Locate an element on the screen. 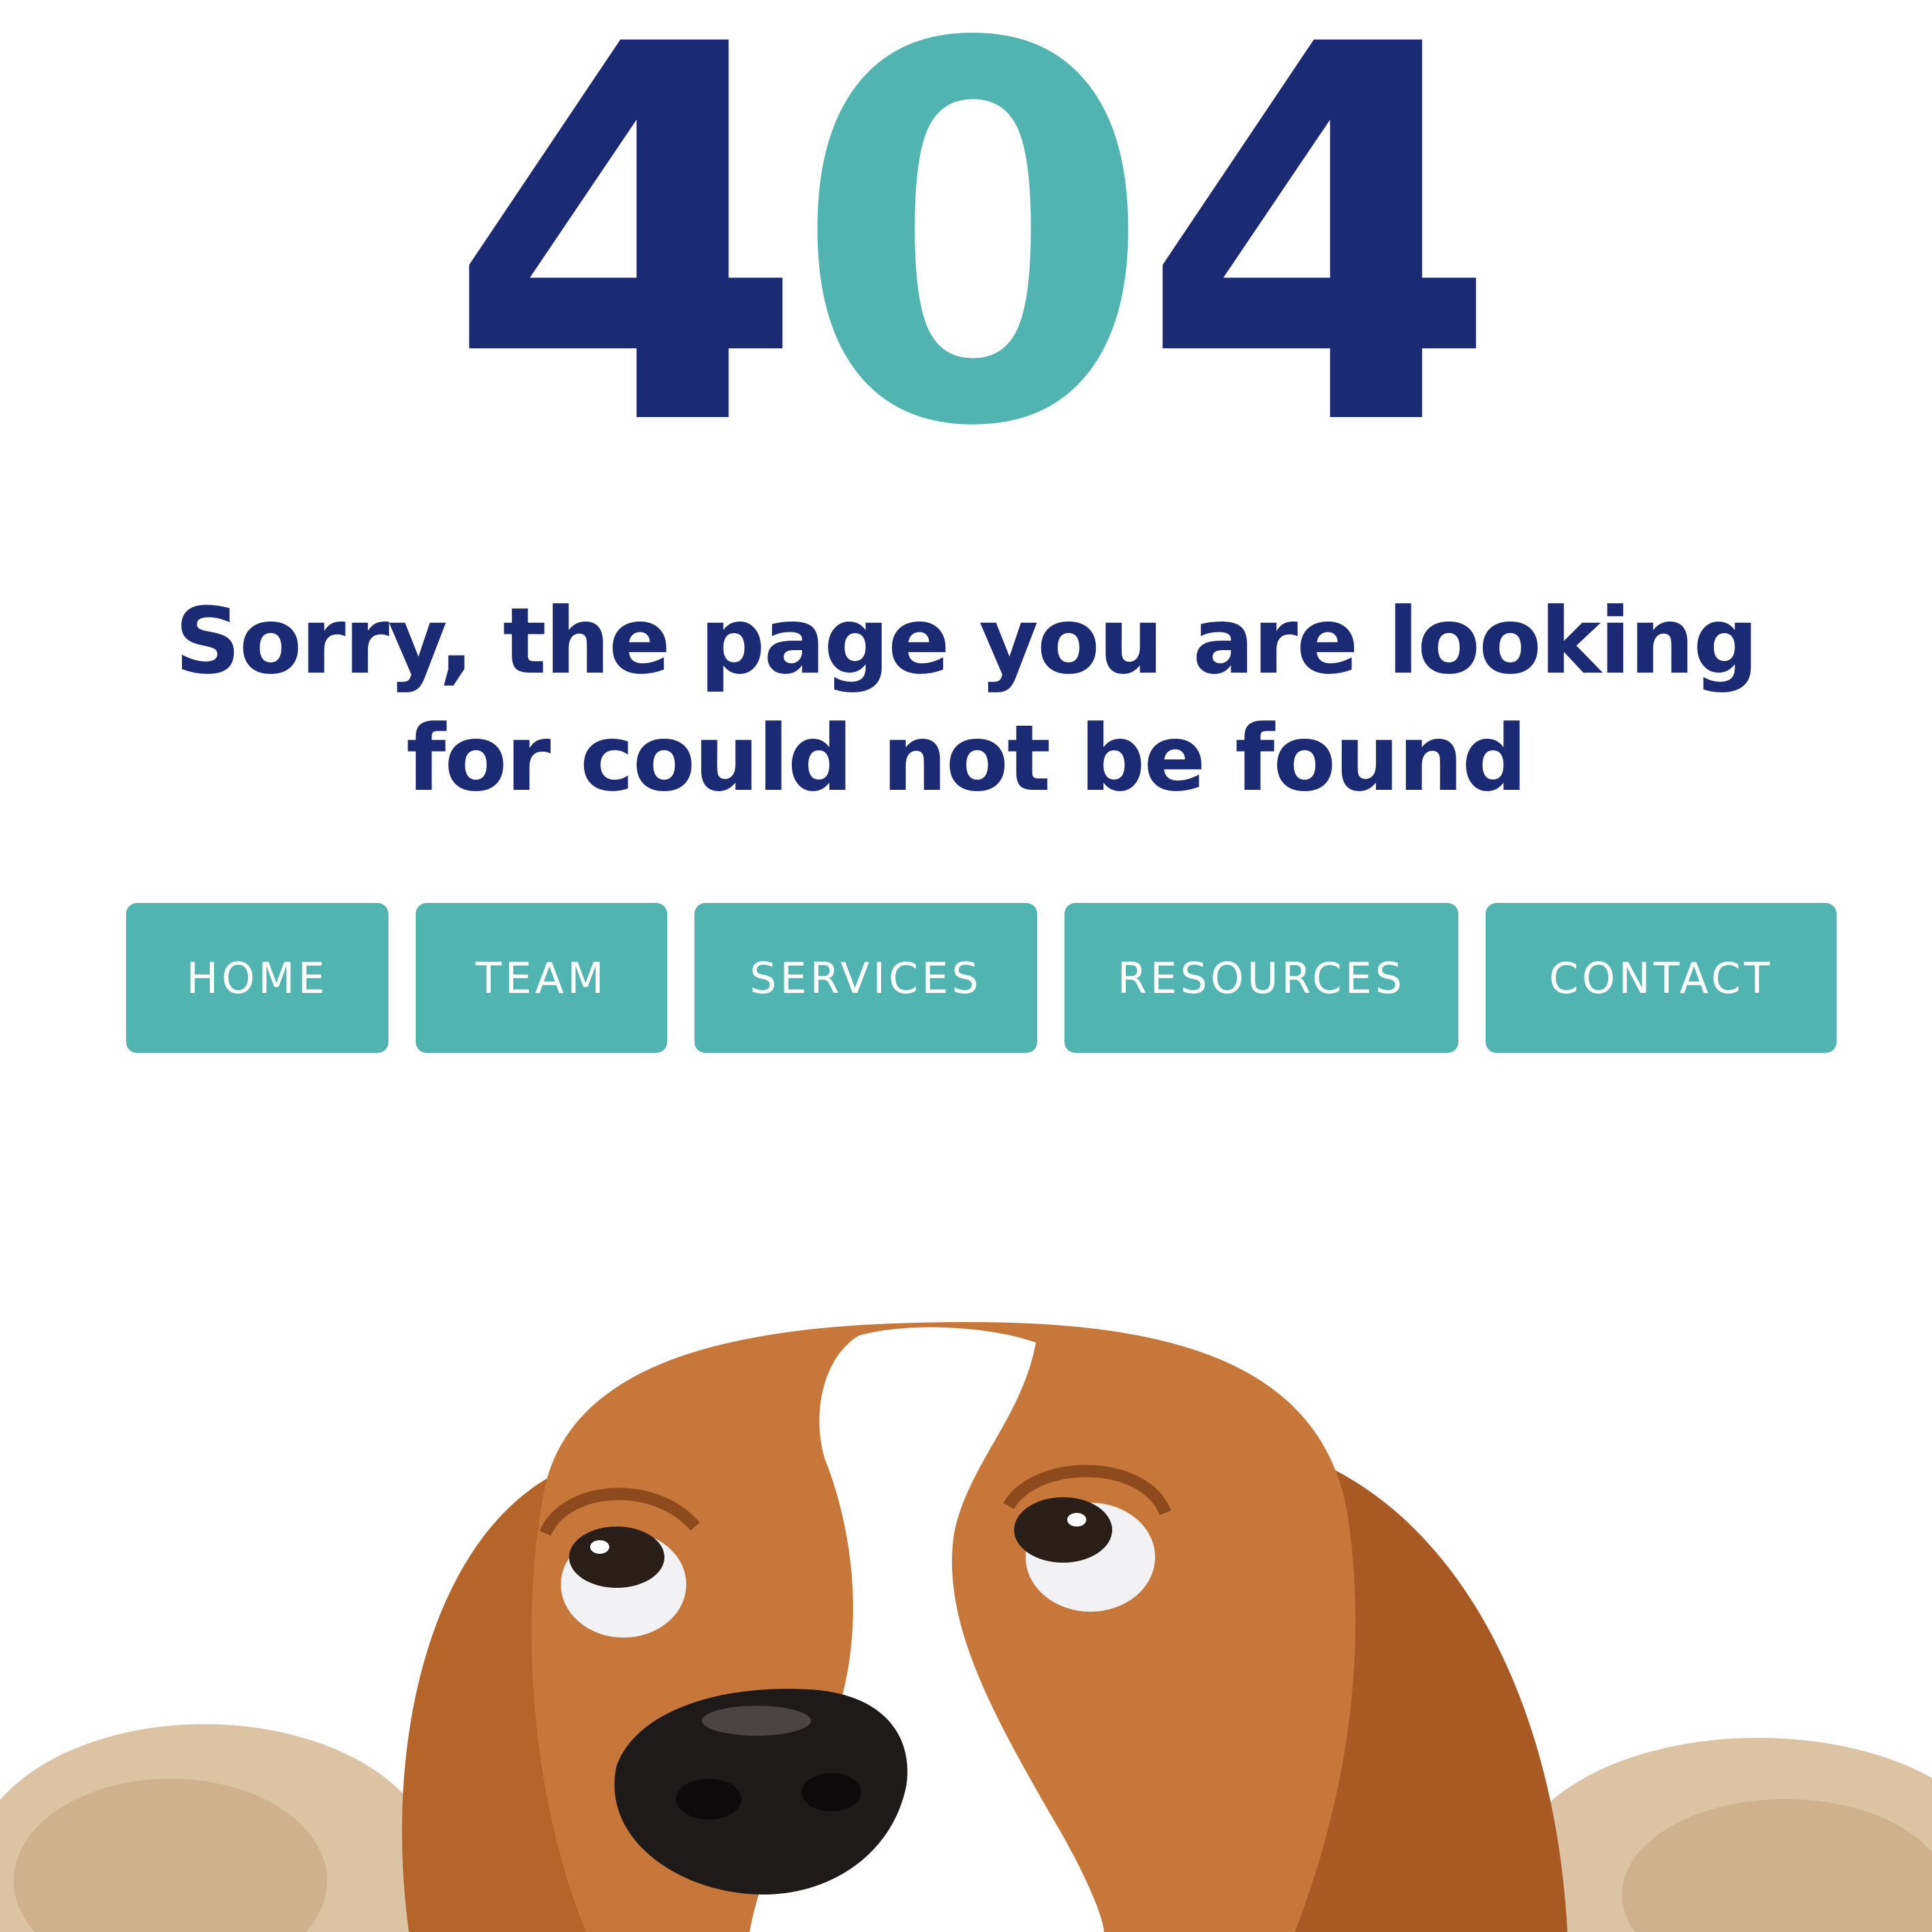  nav-contact-button: CONTACT is located at coordinates (1661, 978).